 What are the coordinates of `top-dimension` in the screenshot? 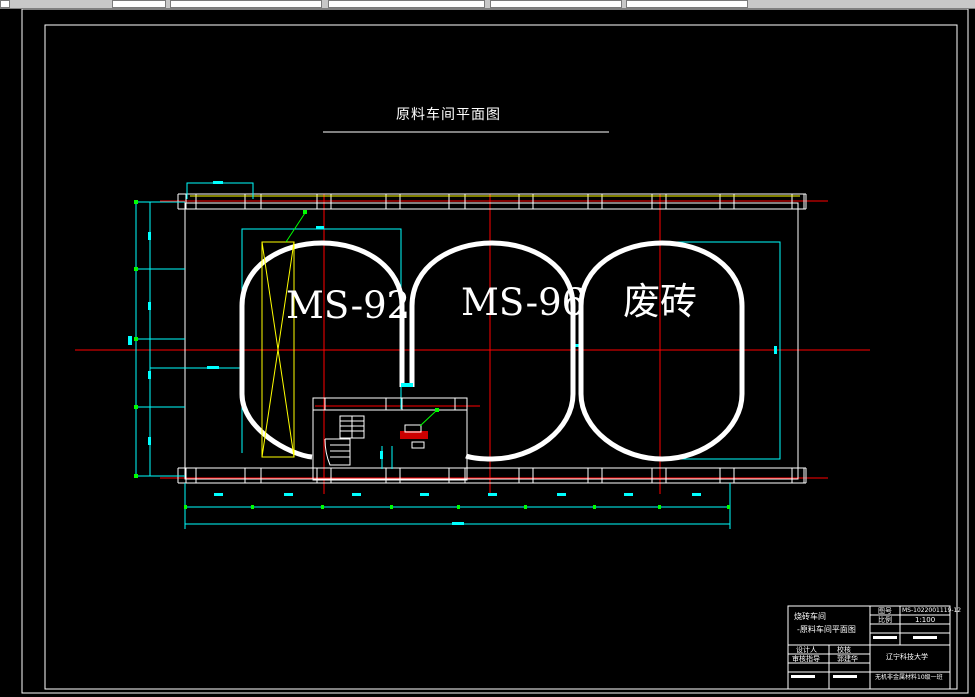 It's located at (220, 190).